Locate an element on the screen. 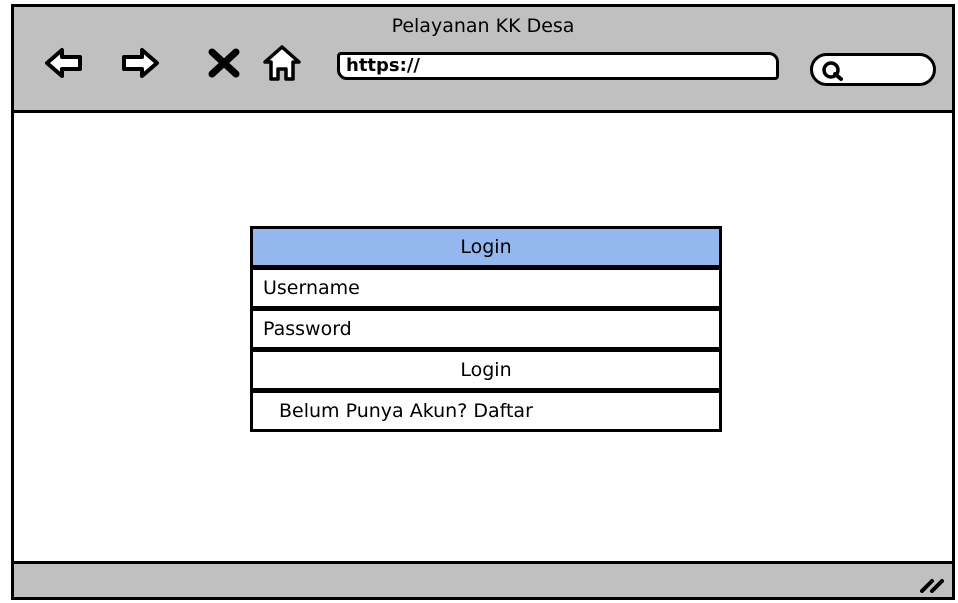  back-arrow-icon is located at coordinates (63, 63).